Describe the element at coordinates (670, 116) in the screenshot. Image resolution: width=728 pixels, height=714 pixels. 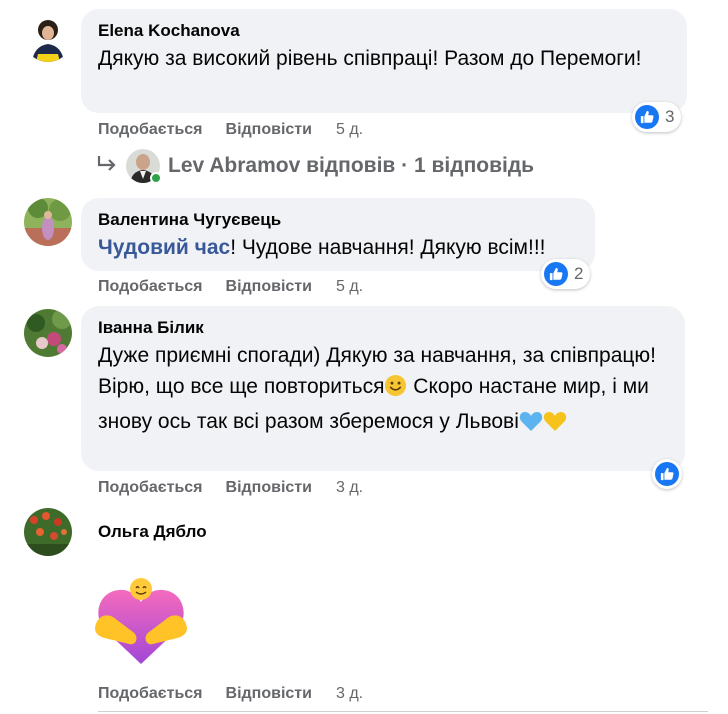
I see `reaction-count: 3` at that location.